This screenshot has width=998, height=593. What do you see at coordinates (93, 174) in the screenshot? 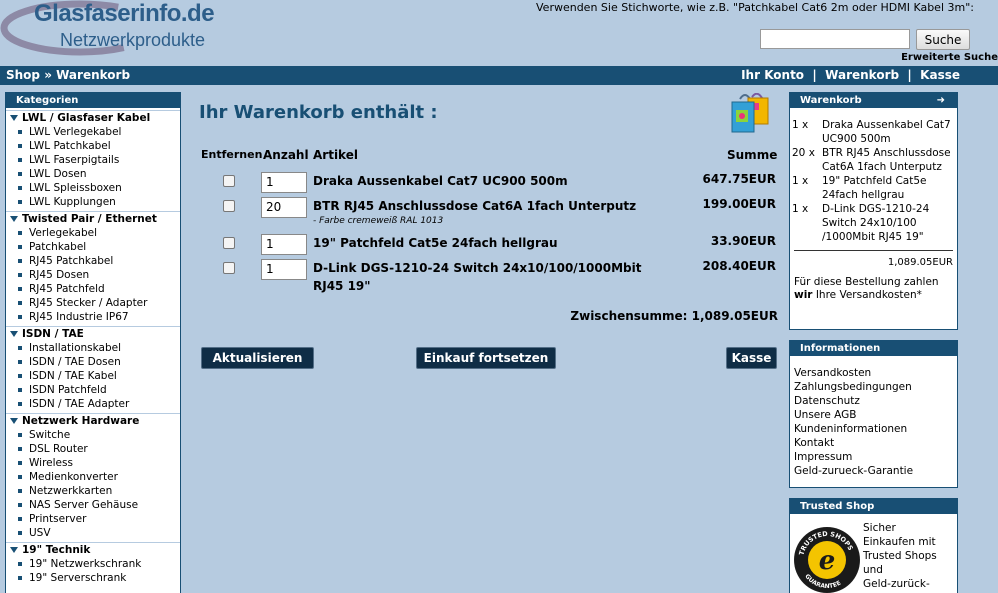
I see `category-link: LWL Dosen` at bounding box center [93, 174].